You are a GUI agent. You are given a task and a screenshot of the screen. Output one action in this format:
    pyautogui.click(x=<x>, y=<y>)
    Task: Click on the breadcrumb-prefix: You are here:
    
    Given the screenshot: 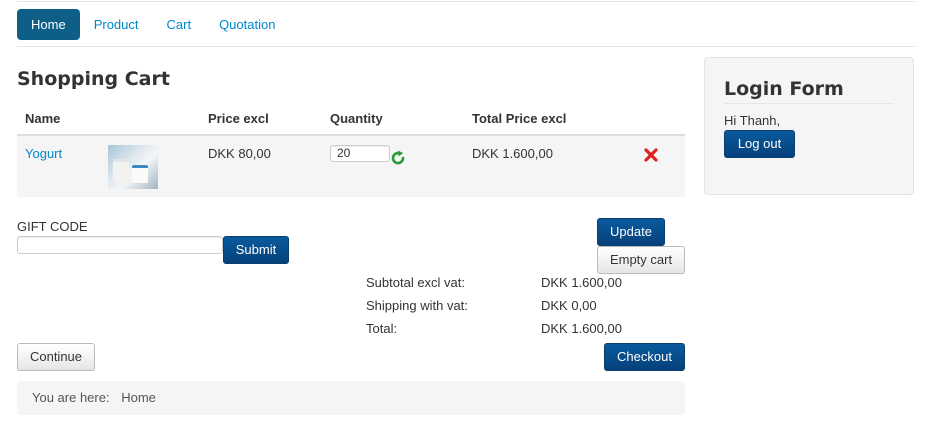 What is the action you would take?
    pyautogui.click(x=71, y=397)
    